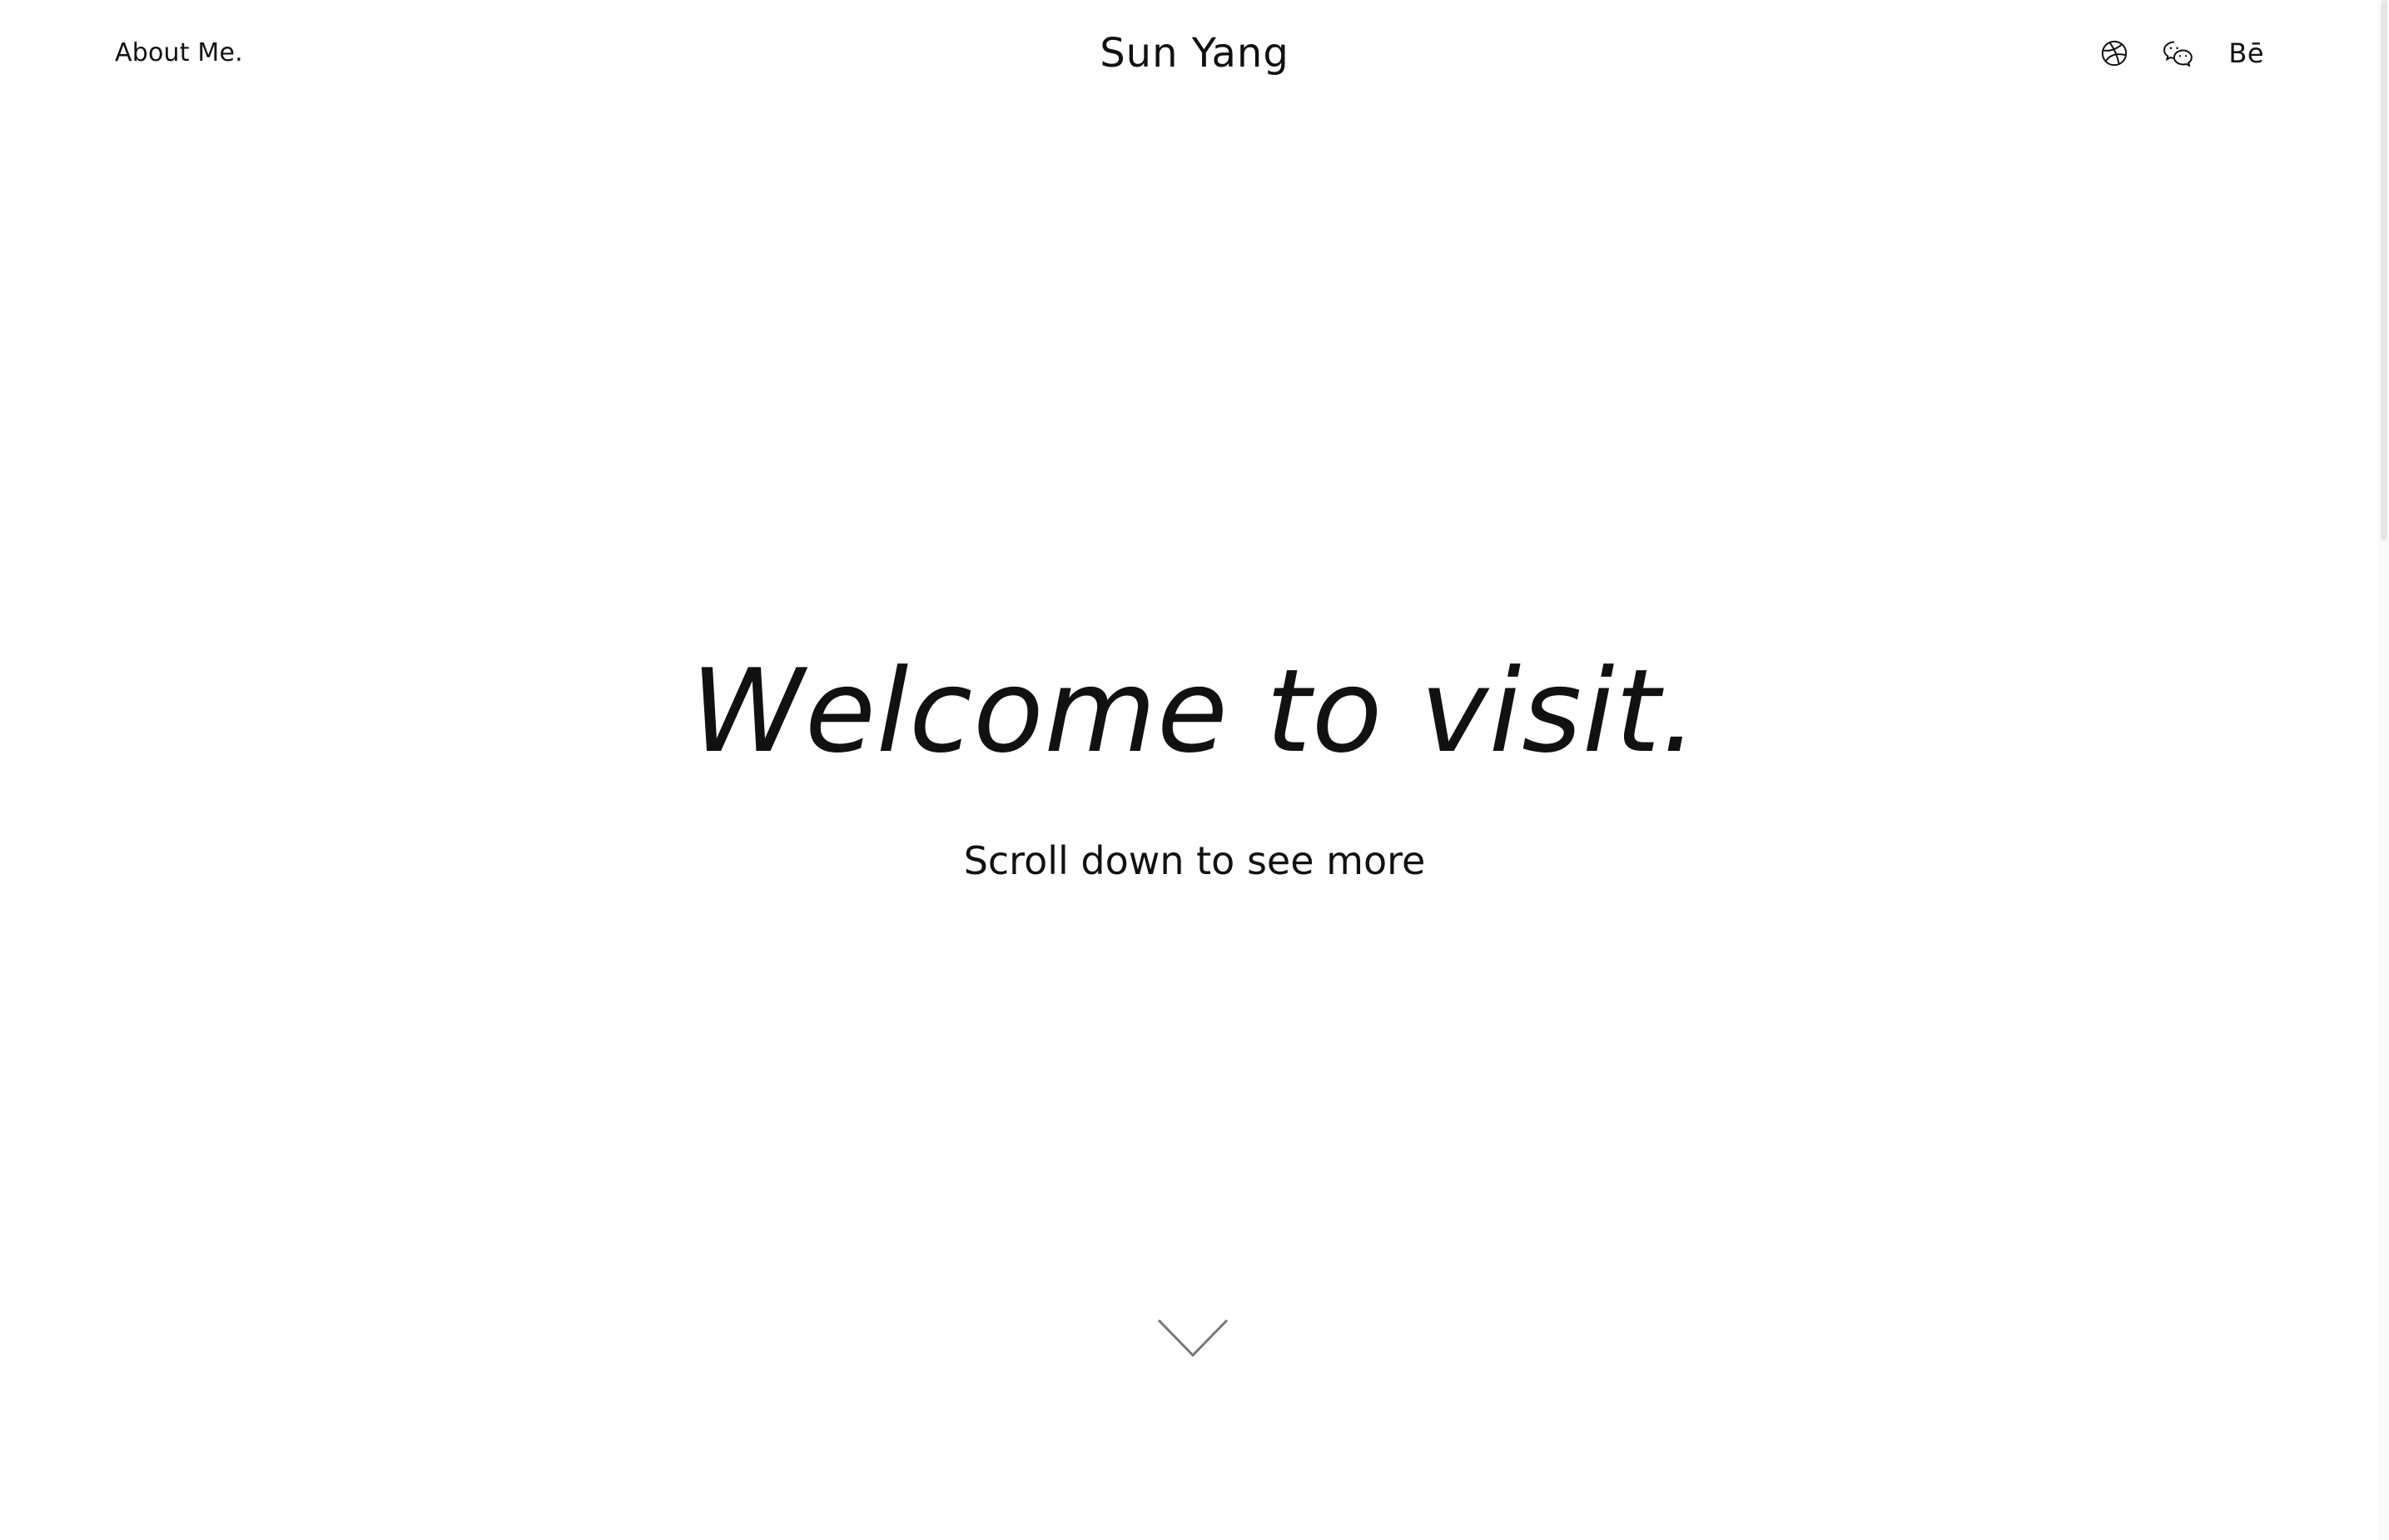 This screenshot has height=1540, width=2389. What do you see at coordinates (1194, 860) in the screenshot?
I see `hero-subtitle: Scroll down to see more` at bounding box center [1194, 860].